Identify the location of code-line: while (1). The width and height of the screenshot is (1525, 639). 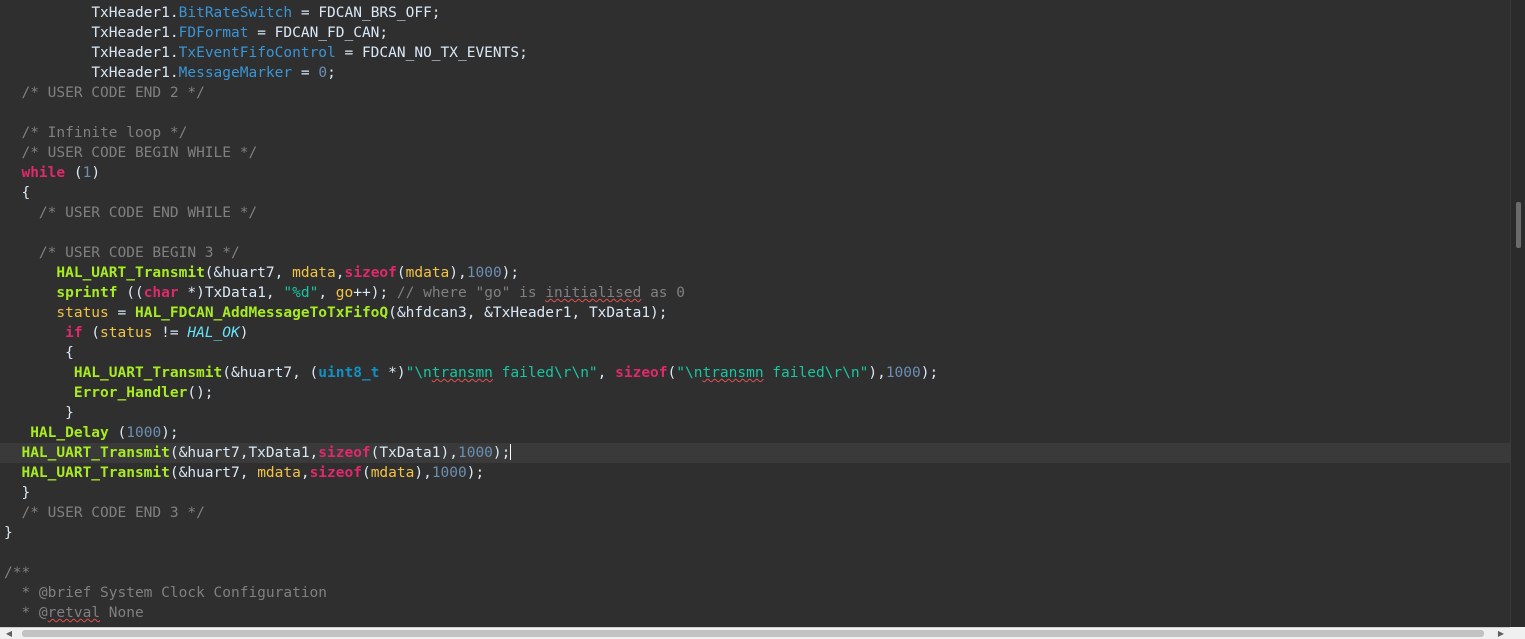
(755, 173).